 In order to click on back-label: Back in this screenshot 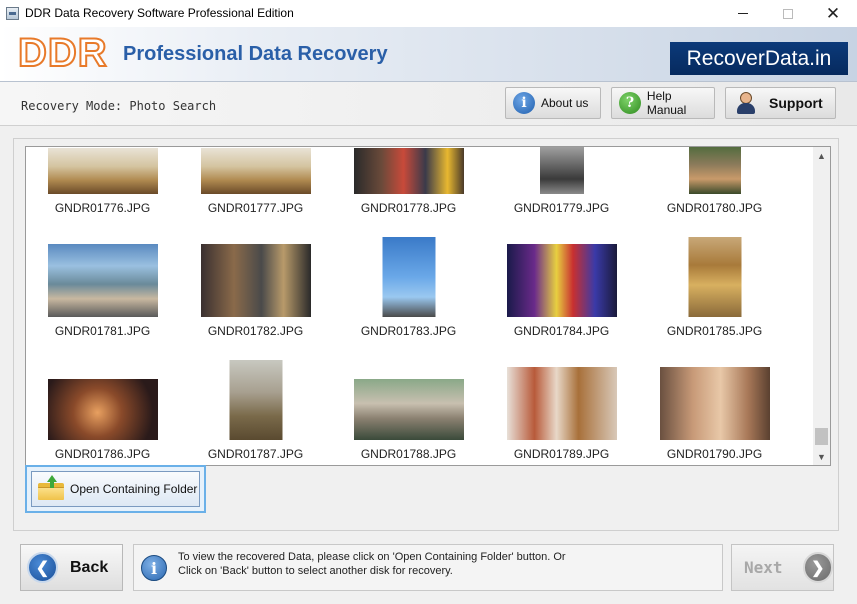, I will do `click(89, 567)`.